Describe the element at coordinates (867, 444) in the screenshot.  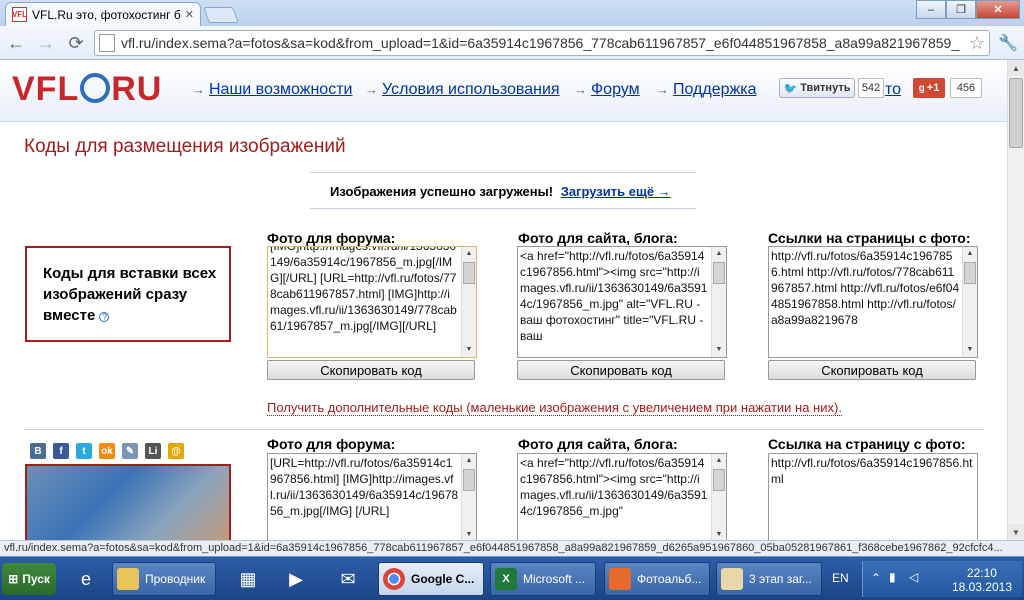
I see `link-code-label-2: Ссылка на страницу с фото:` at that location.